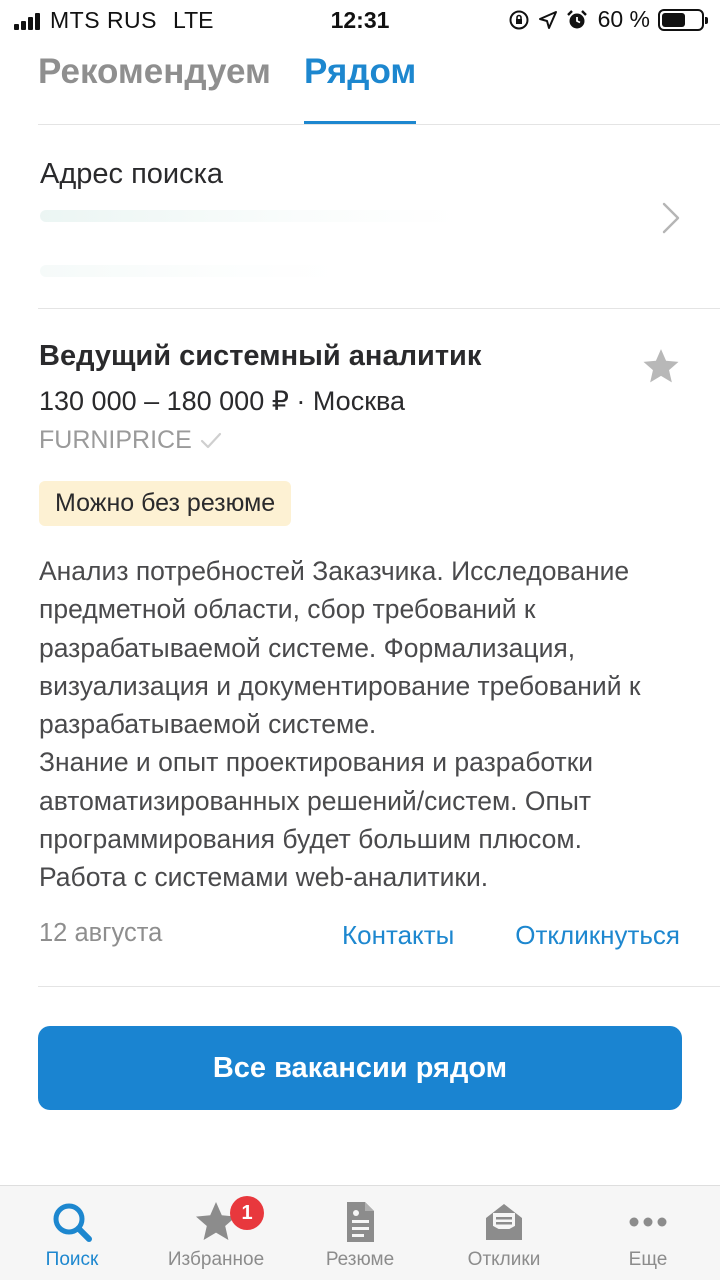  Describe the element at coordinates (208, 724) in the screenshot. I see `description-line: разрабатываемой системе.` at that location.